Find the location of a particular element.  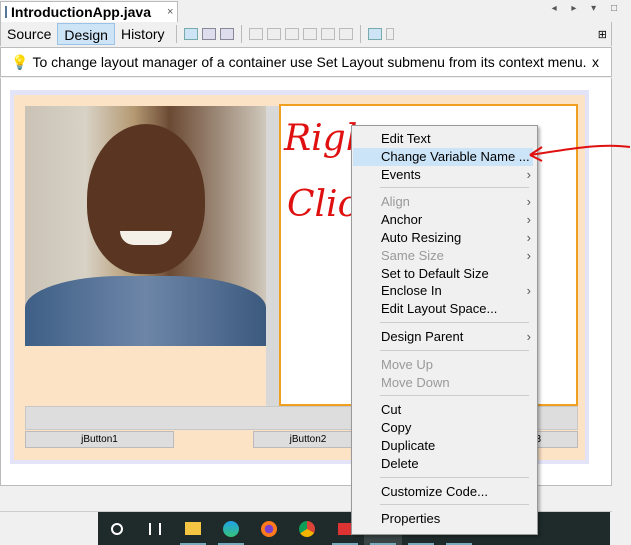

menu-item-label: Edit Text is located at coordinates (406, 138).